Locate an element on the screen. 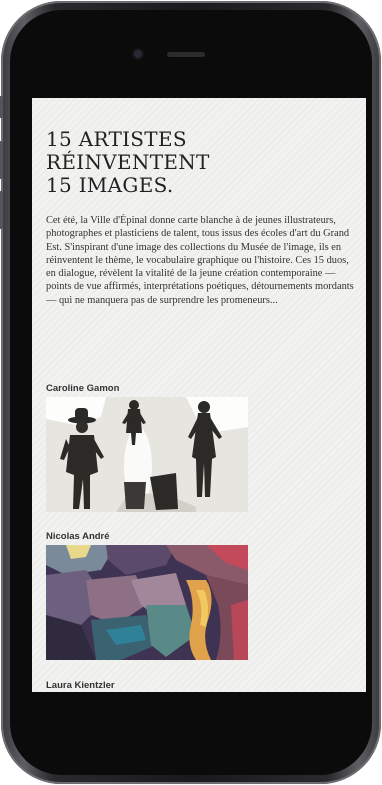 The image size is (382, 785). artist-card-caroline-gamon: Caroline Gamon is located at coordinates (147, 447).